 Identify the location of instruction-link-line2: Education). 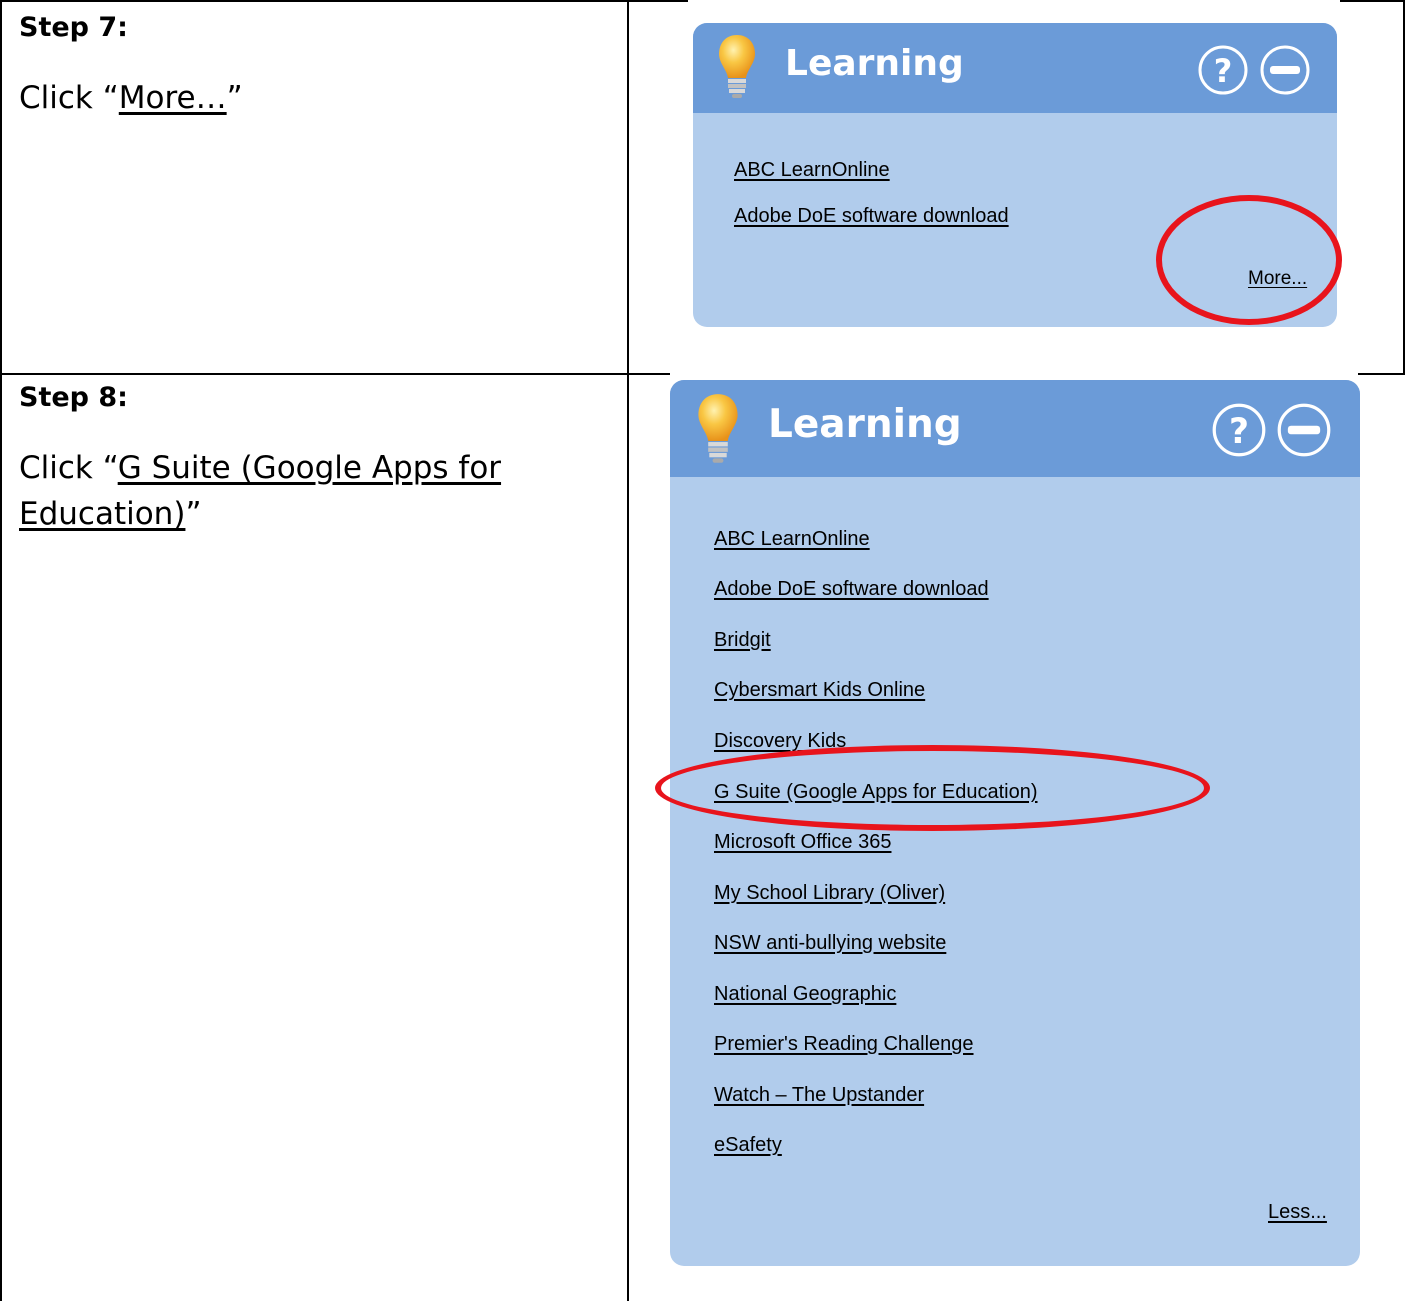
(102, 514).